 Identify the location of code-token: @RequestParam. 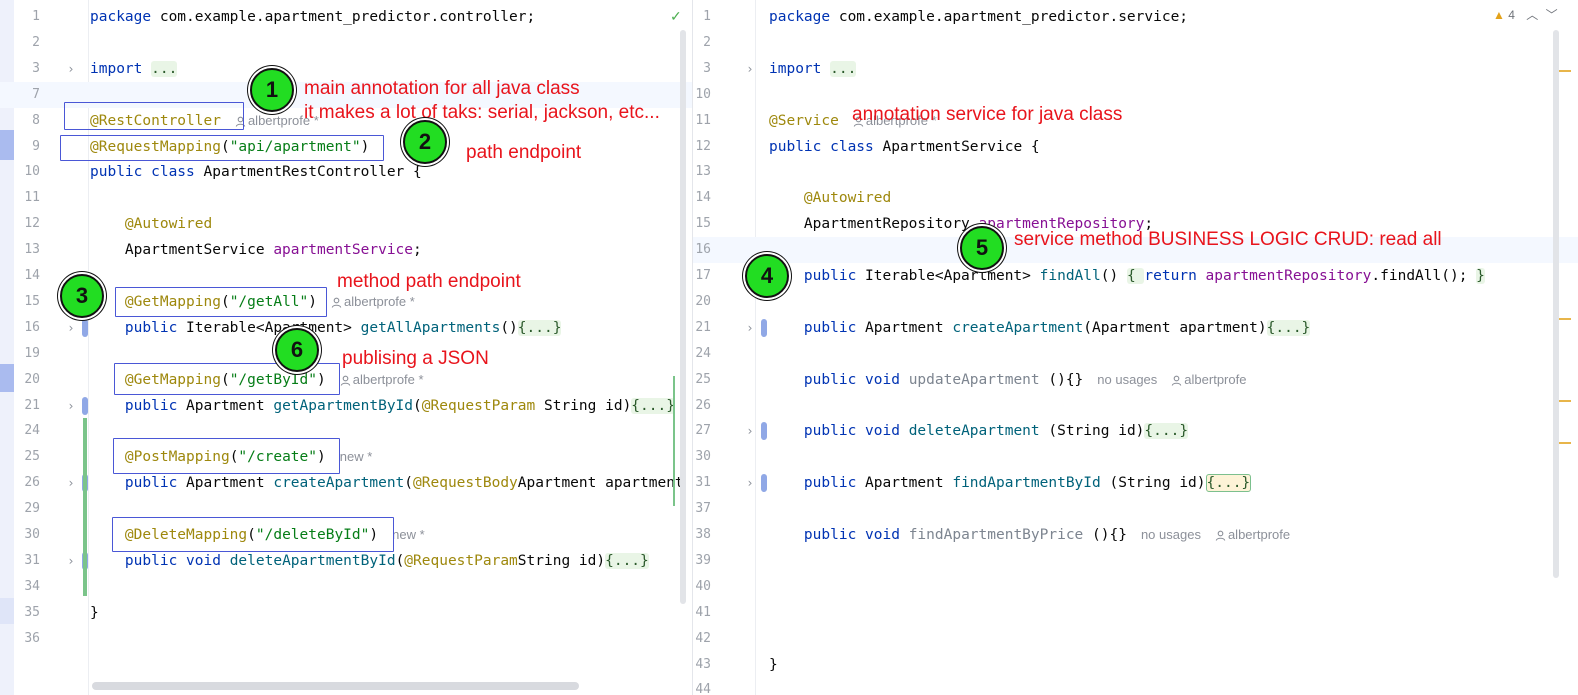
(461, 560).